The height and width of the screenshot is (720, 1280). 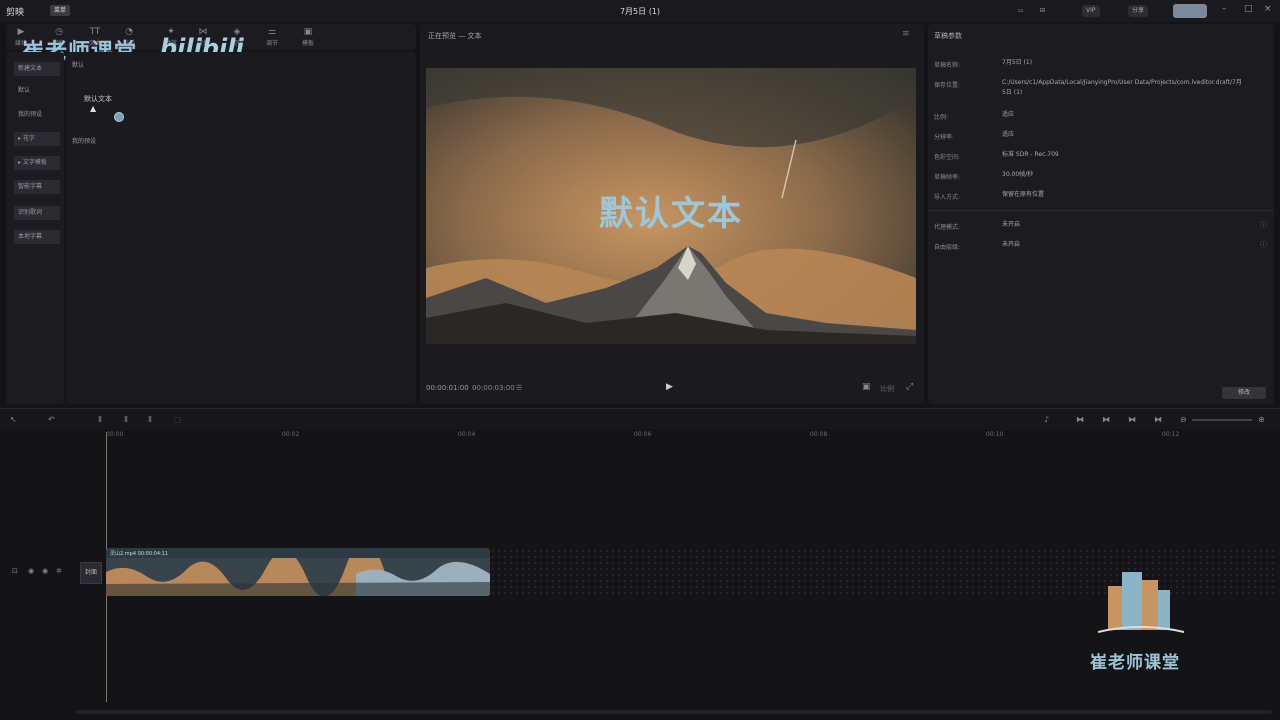 I want to click on text-category-sidebar: 新建文本 默认 我的预设 ▸ 花字 ▸ 文字模板 智能字幕 识别歌词 本地字幕, so click(x=35, y=228).